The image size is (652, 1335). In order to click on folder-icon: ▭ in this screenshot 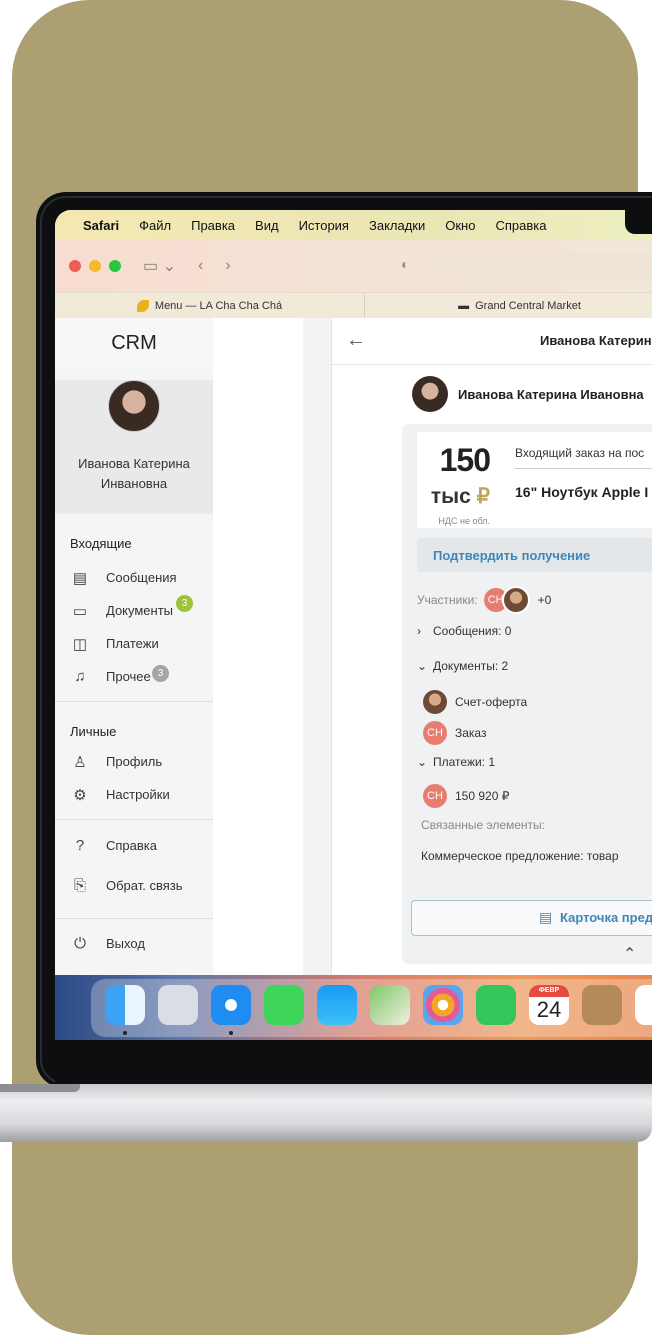, I will do `click(80, 611)`.